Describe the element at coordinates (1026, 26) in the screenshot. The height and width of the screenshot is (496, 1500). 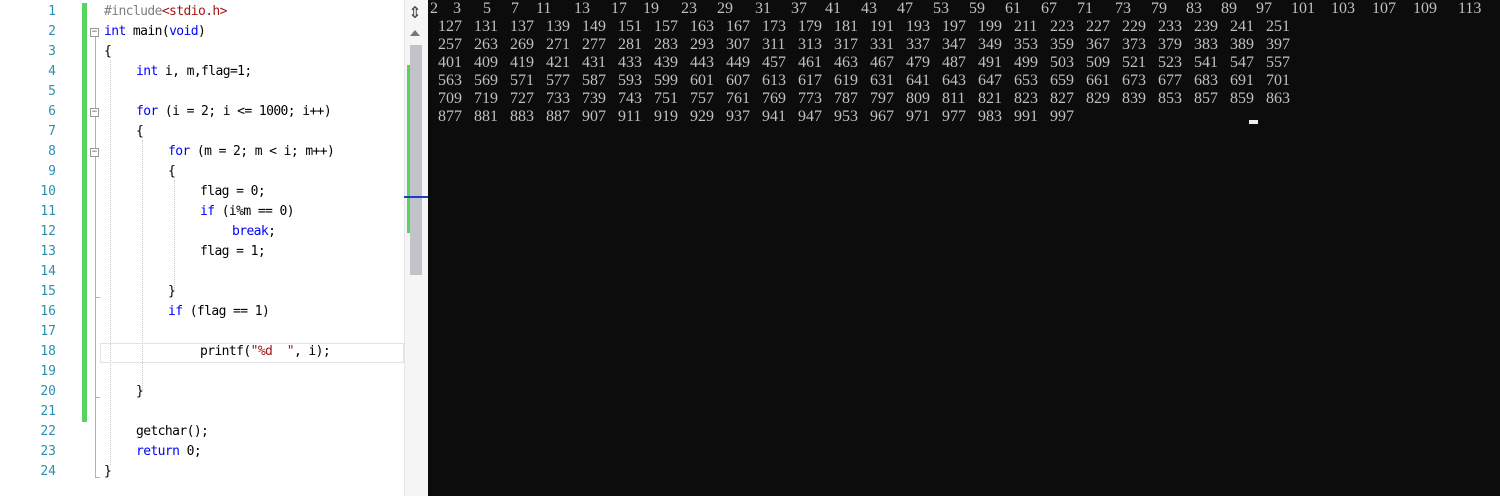
I see `prime-number: 211` at that location.